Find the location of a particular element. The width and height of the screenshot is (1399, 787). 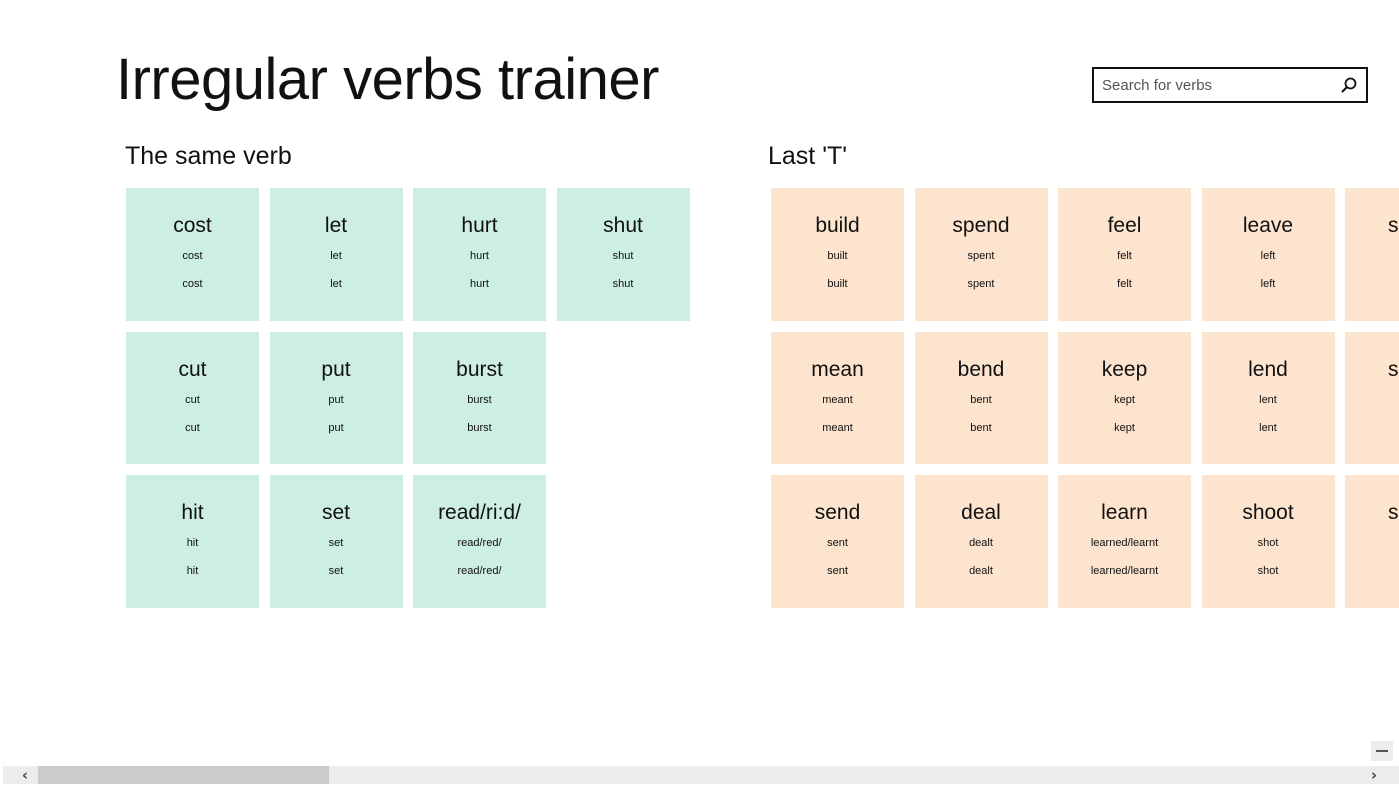

verb-tile: mean meant meant is located at coordinates (837, 397).